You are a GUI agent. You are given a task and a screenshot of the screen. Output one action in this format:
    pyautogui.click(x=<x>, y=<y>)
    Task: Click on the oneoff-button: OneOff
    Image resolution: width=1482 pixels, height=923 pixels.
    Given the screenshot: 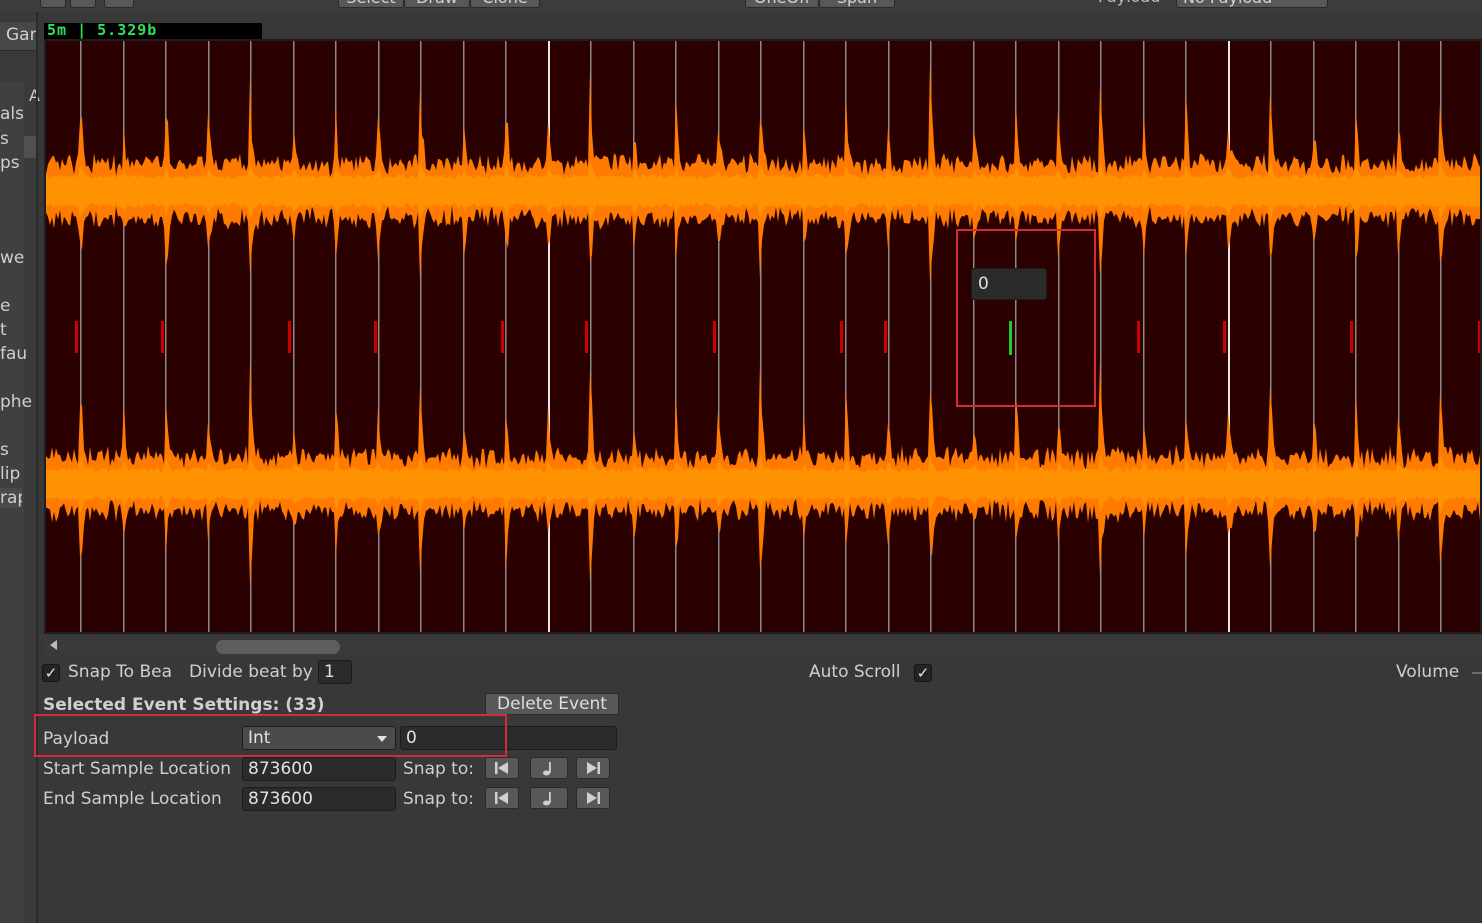 What is the action you would take?
    pyautogui.click(x=782, y=4)
    